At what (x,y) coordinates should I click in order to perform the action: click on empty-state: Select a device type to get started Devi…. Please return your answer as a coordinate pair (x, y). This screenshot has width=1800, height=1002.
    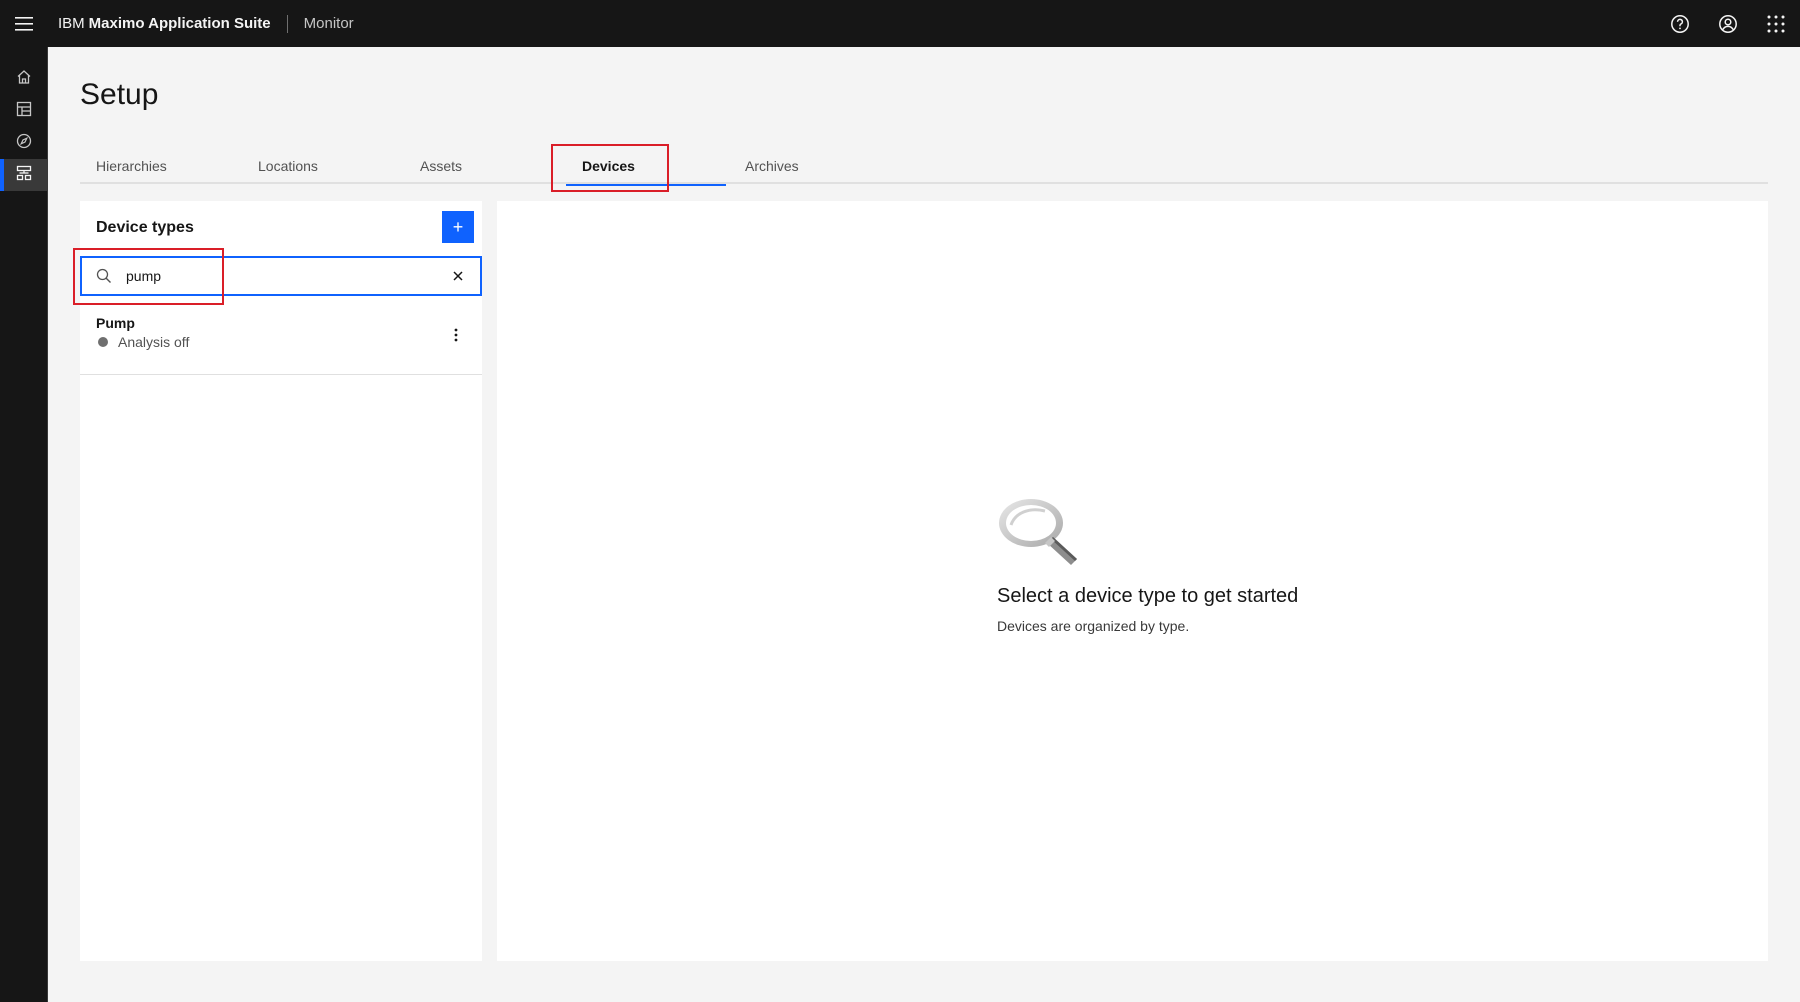
    Looking at the image, I should click on (1147, 564).